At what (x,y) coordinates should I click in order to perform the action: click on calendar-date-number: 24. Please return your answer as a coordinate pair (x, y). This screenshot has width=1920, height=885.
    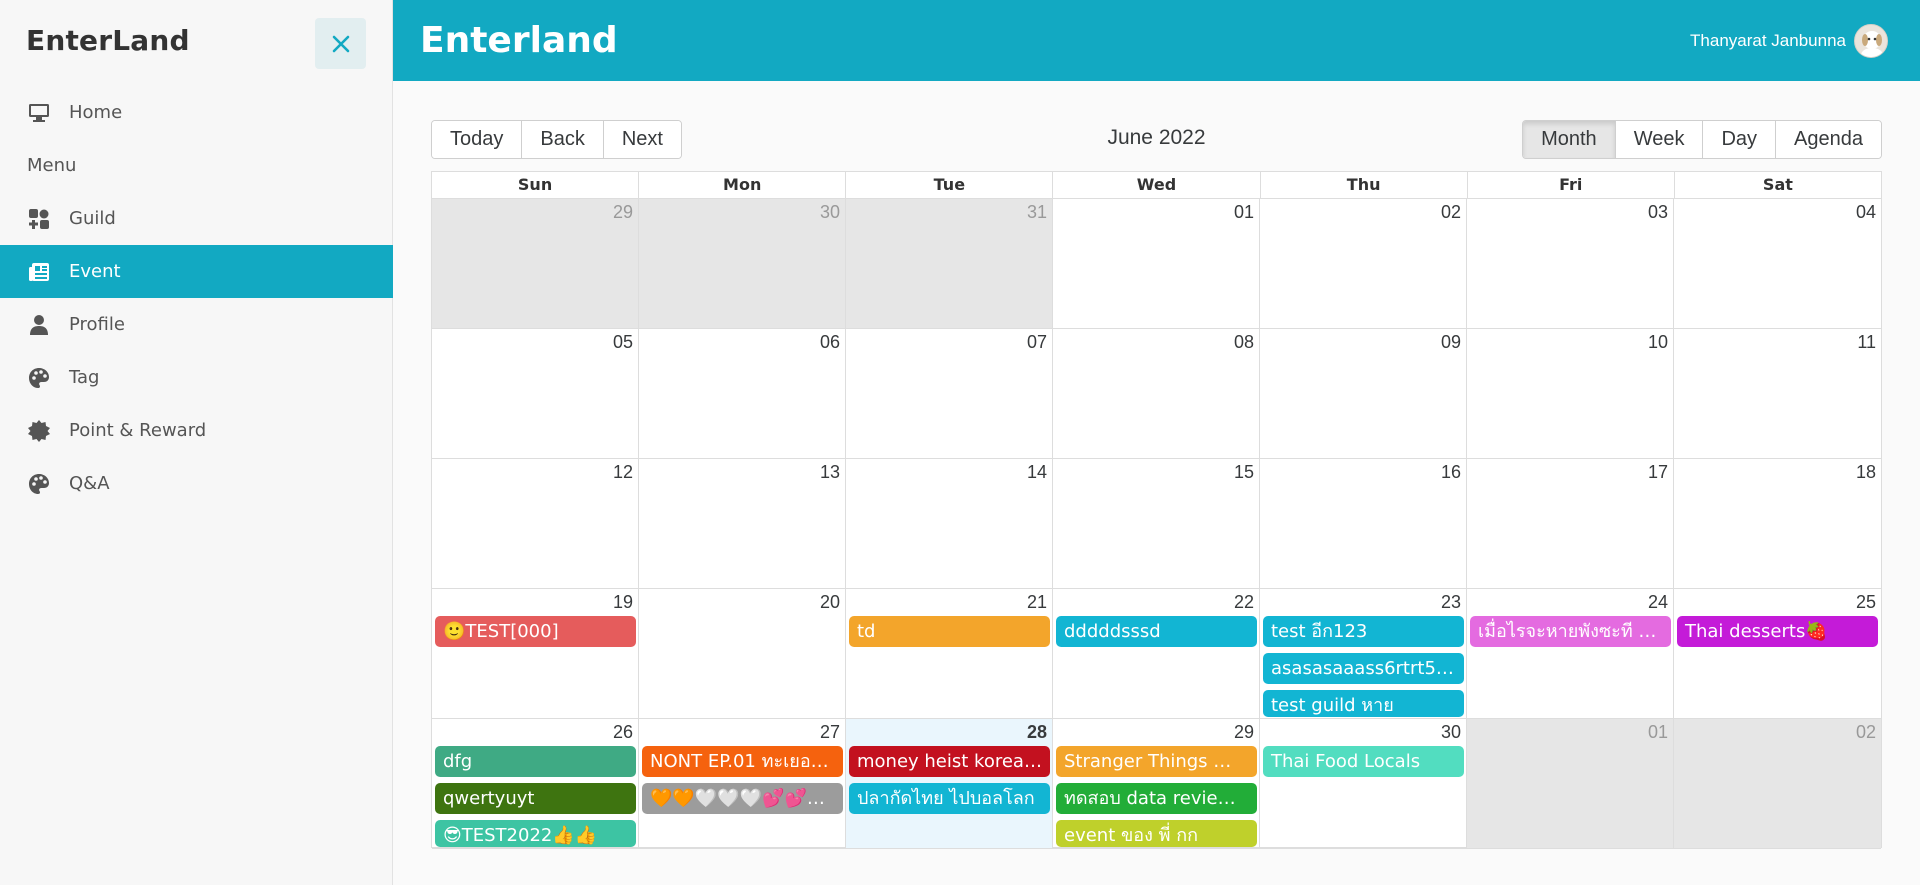
    Looking at the image, I should click on (1658, 602).